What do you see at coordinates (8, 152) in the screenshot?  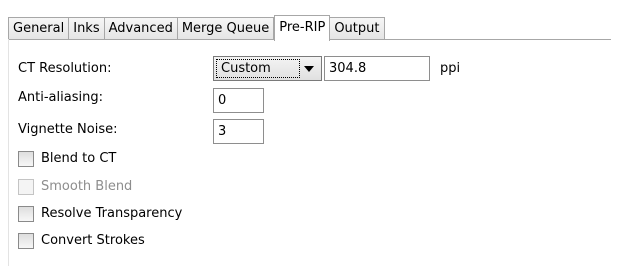 I see `panel-border` at bounding box center [8, 152].